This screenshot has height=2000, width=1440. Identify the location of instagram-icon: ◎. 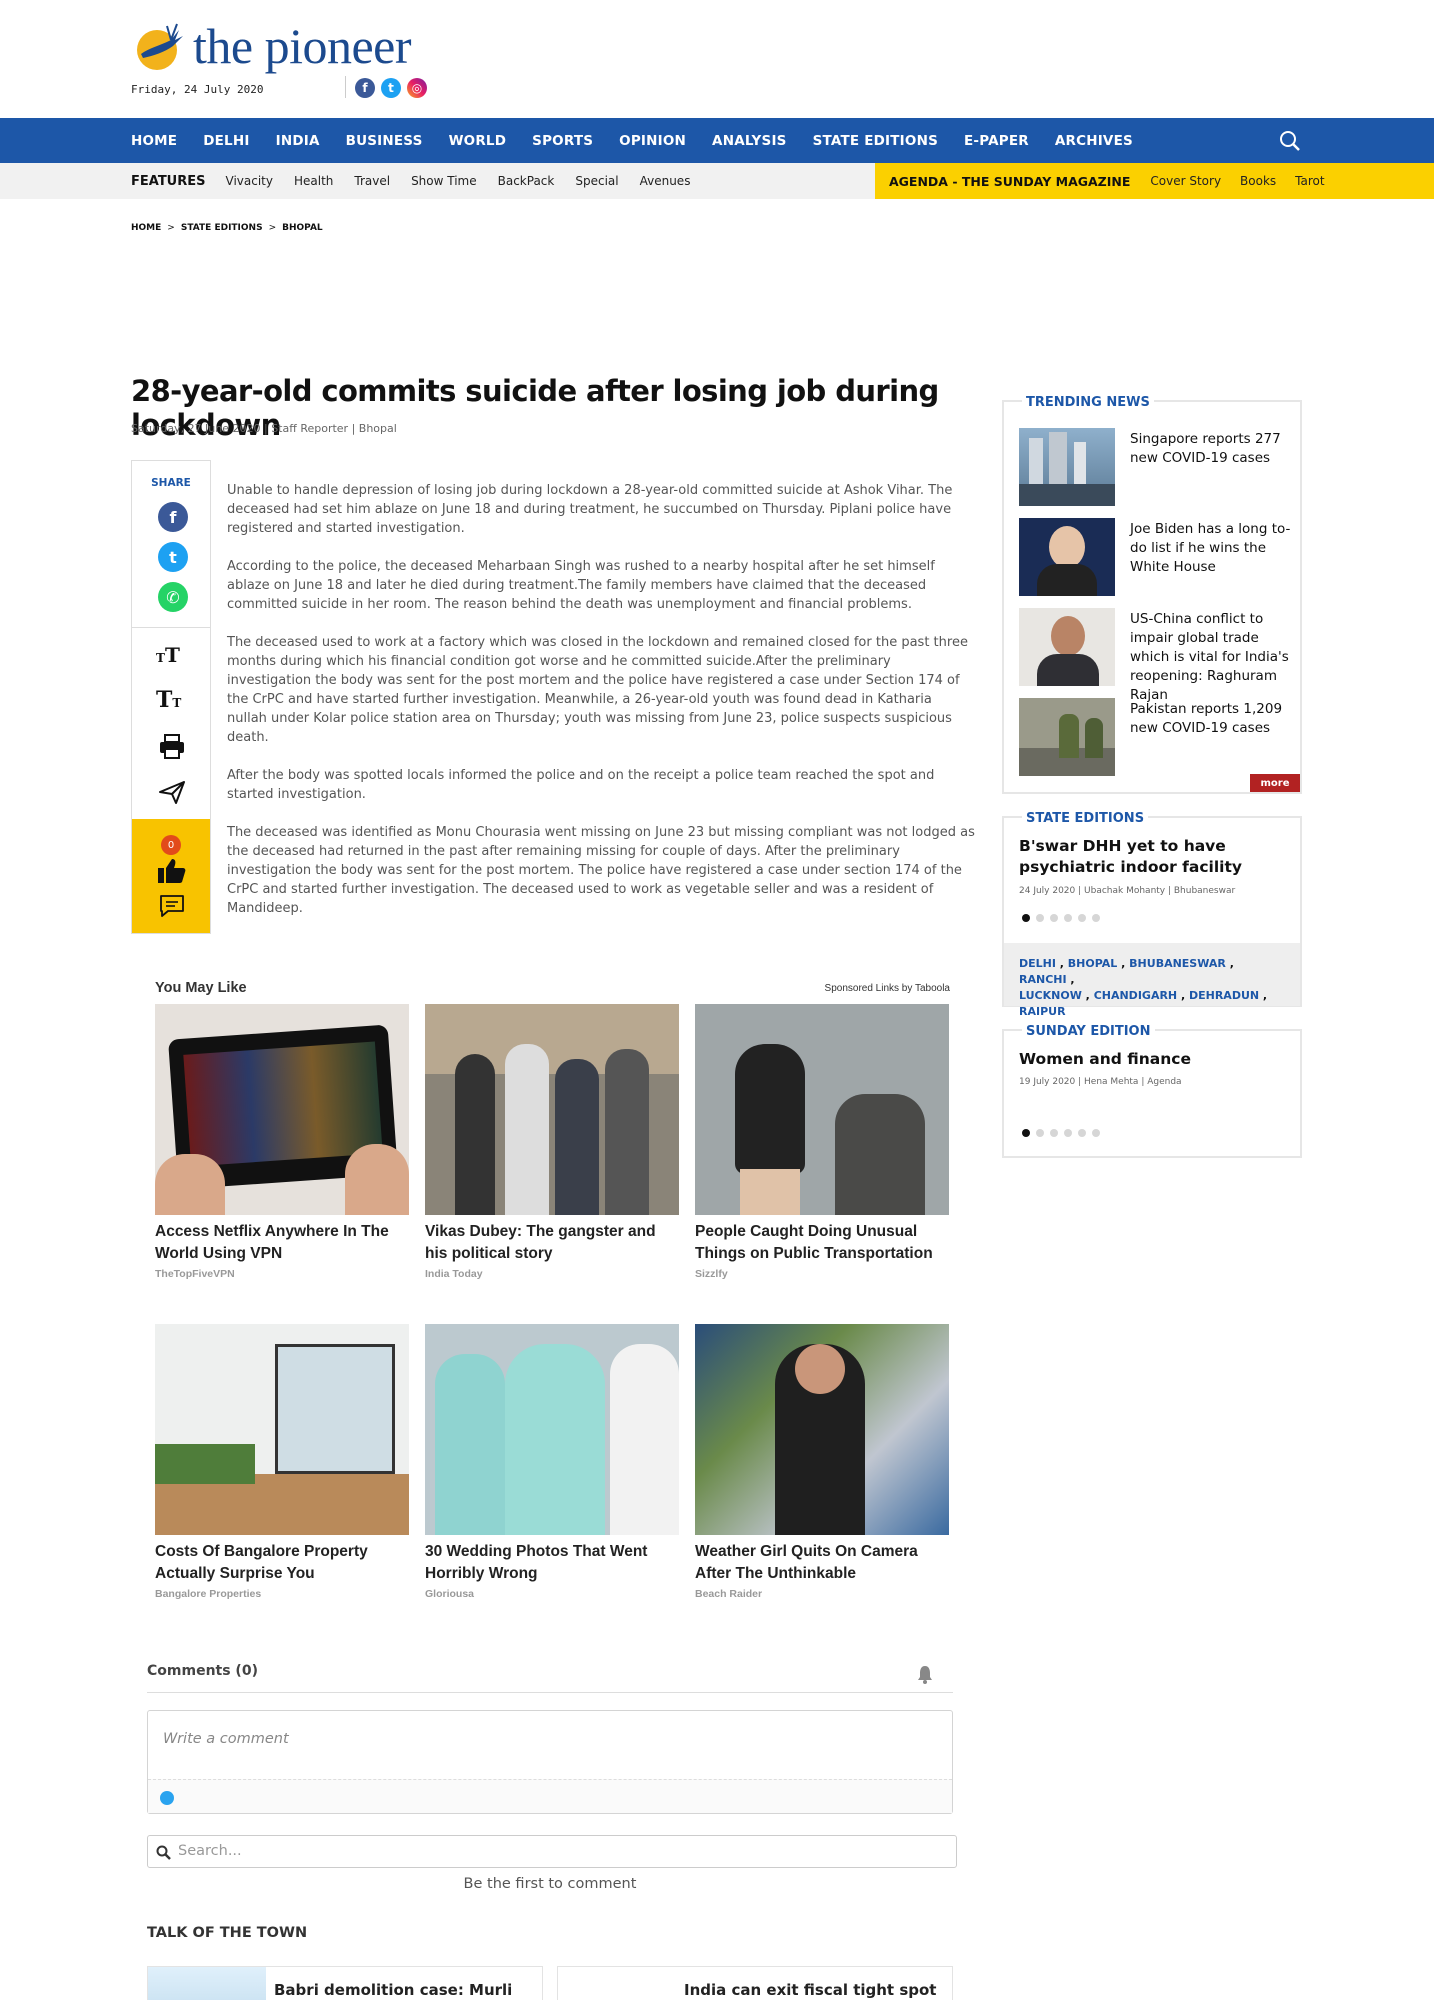
(417, 88).